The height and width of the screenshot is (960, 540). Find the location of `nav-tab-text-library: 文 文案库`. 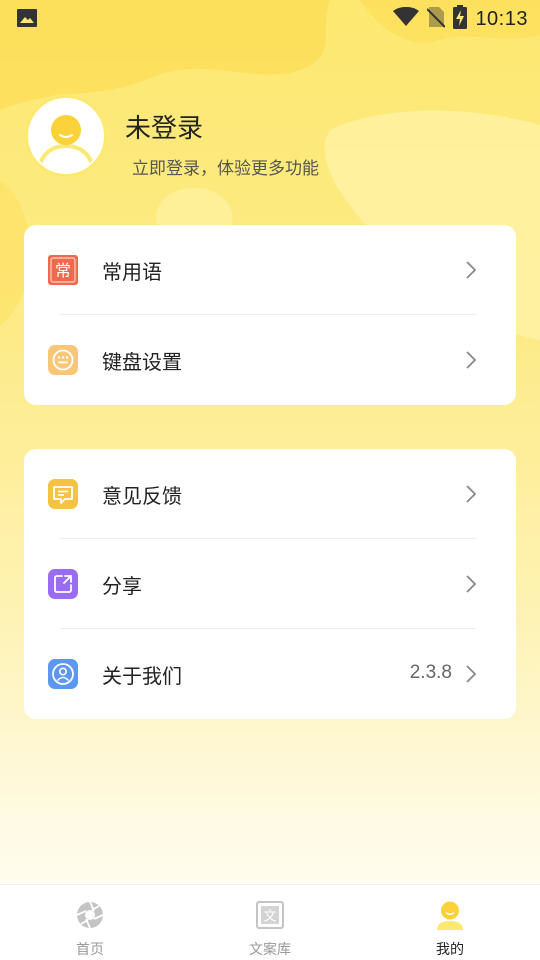

nav-tab-text-library: 文 文案库 is located at coordinates (270, 922).